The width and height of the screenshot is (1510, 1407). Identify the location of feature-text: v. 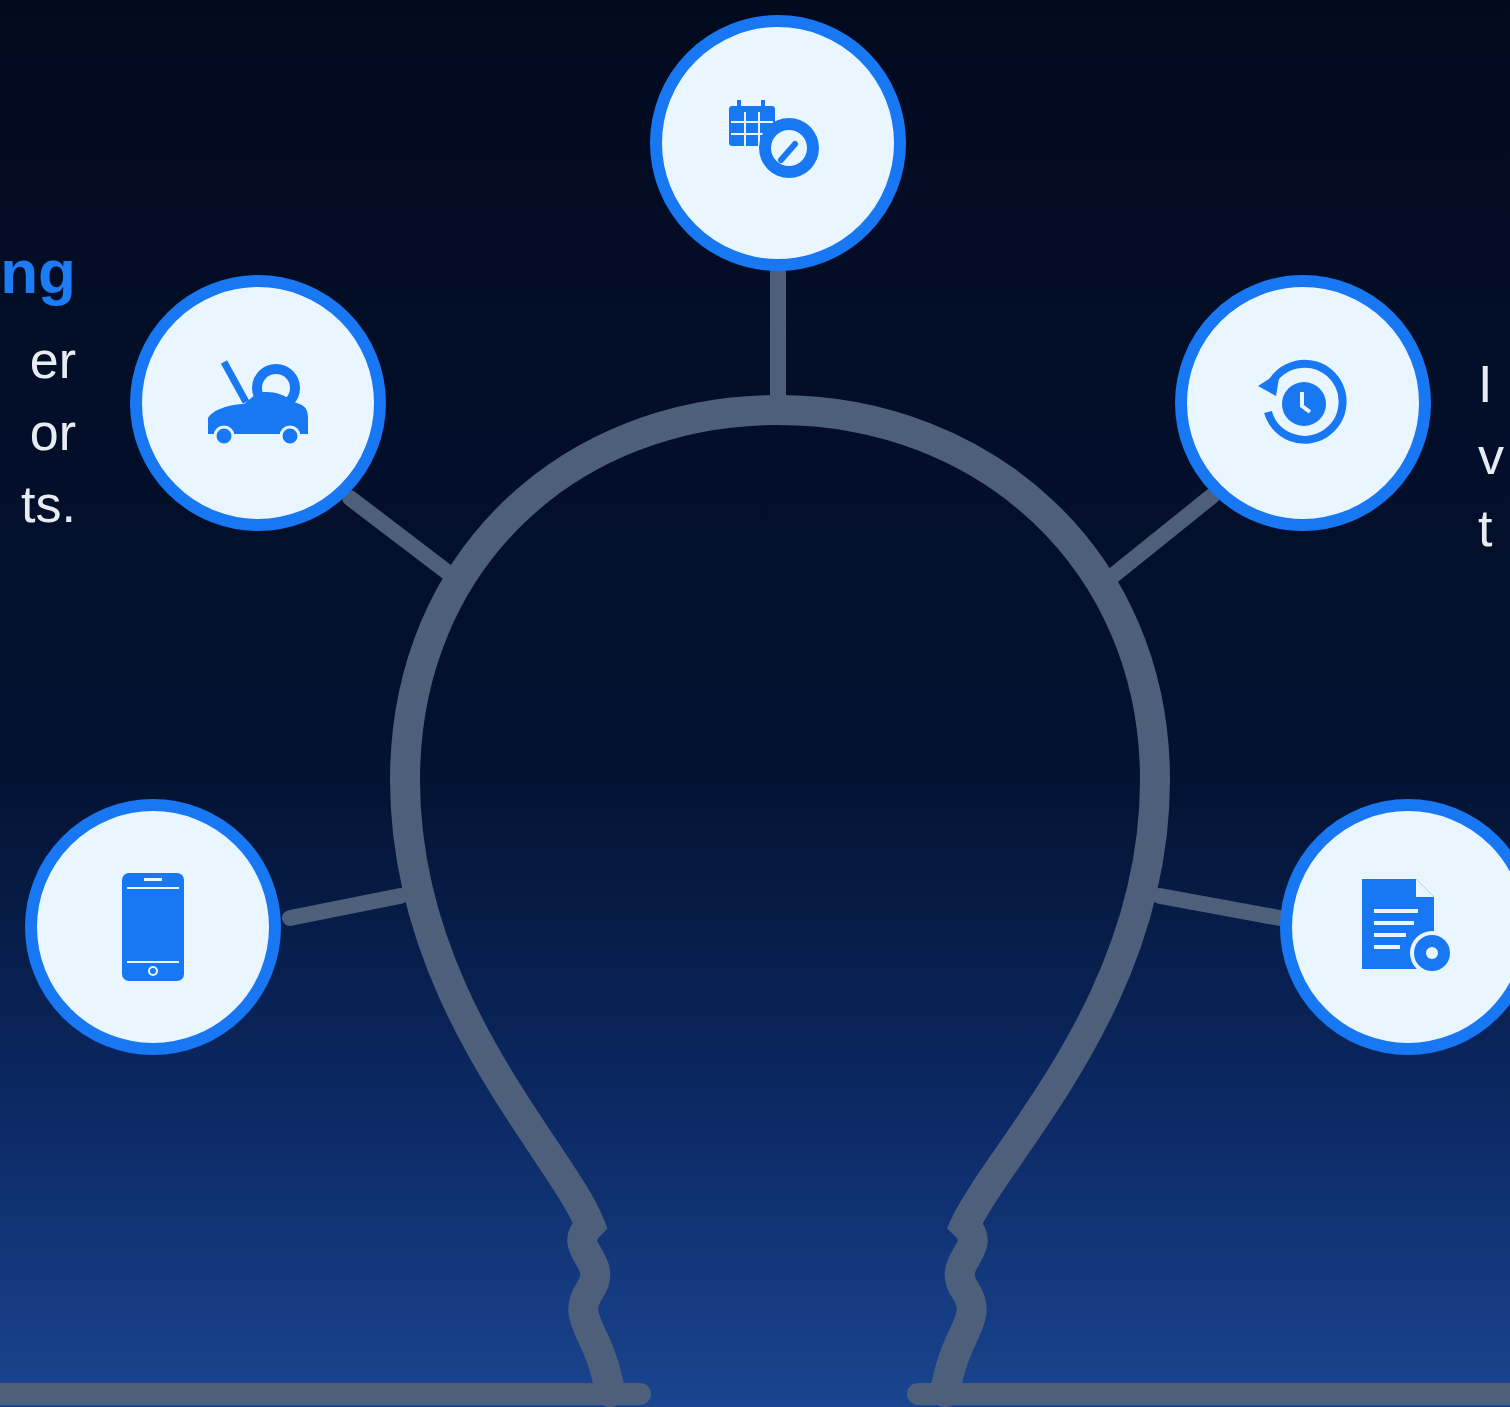
(1491, 456).